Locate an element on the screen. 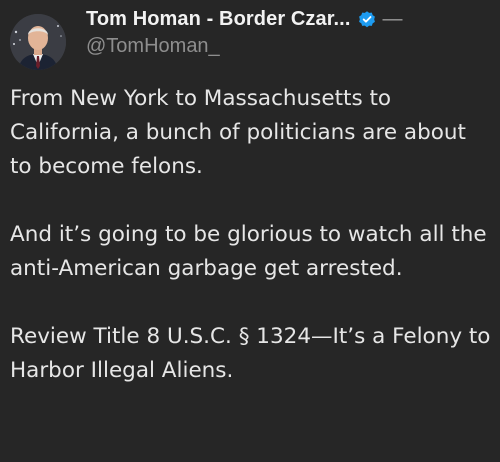 This screenshot has height=462, width=500. post-header: Tom Homan - Border Czar... — @TomHoman_ is located at coordinates (288, 33).